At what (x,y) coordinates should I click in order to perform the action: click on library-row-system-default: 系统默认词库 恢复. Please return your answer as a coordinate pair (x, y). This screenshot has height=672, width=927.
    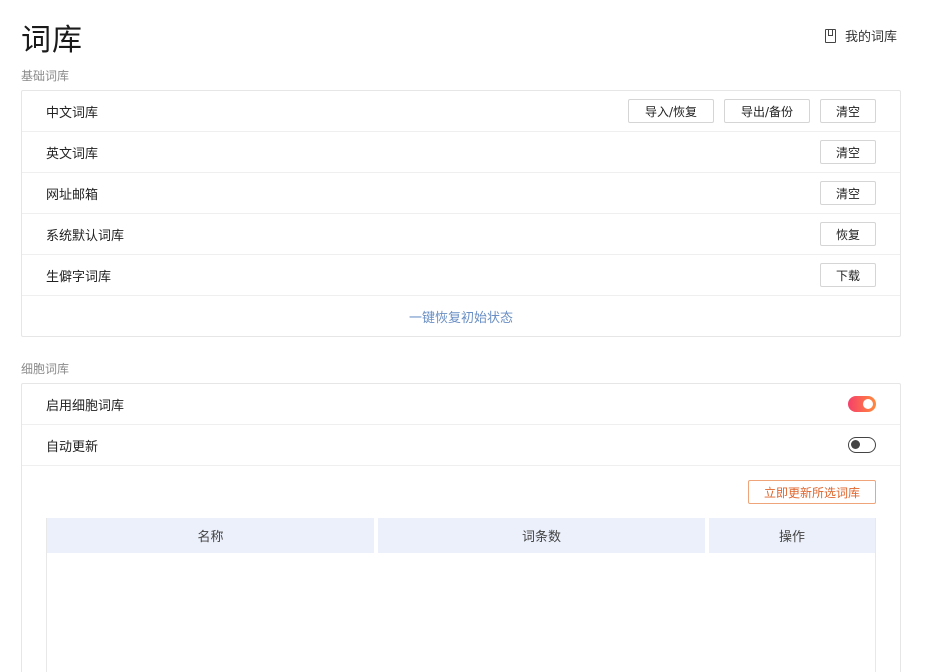
    Looking at the image, I should click on (461, 234).